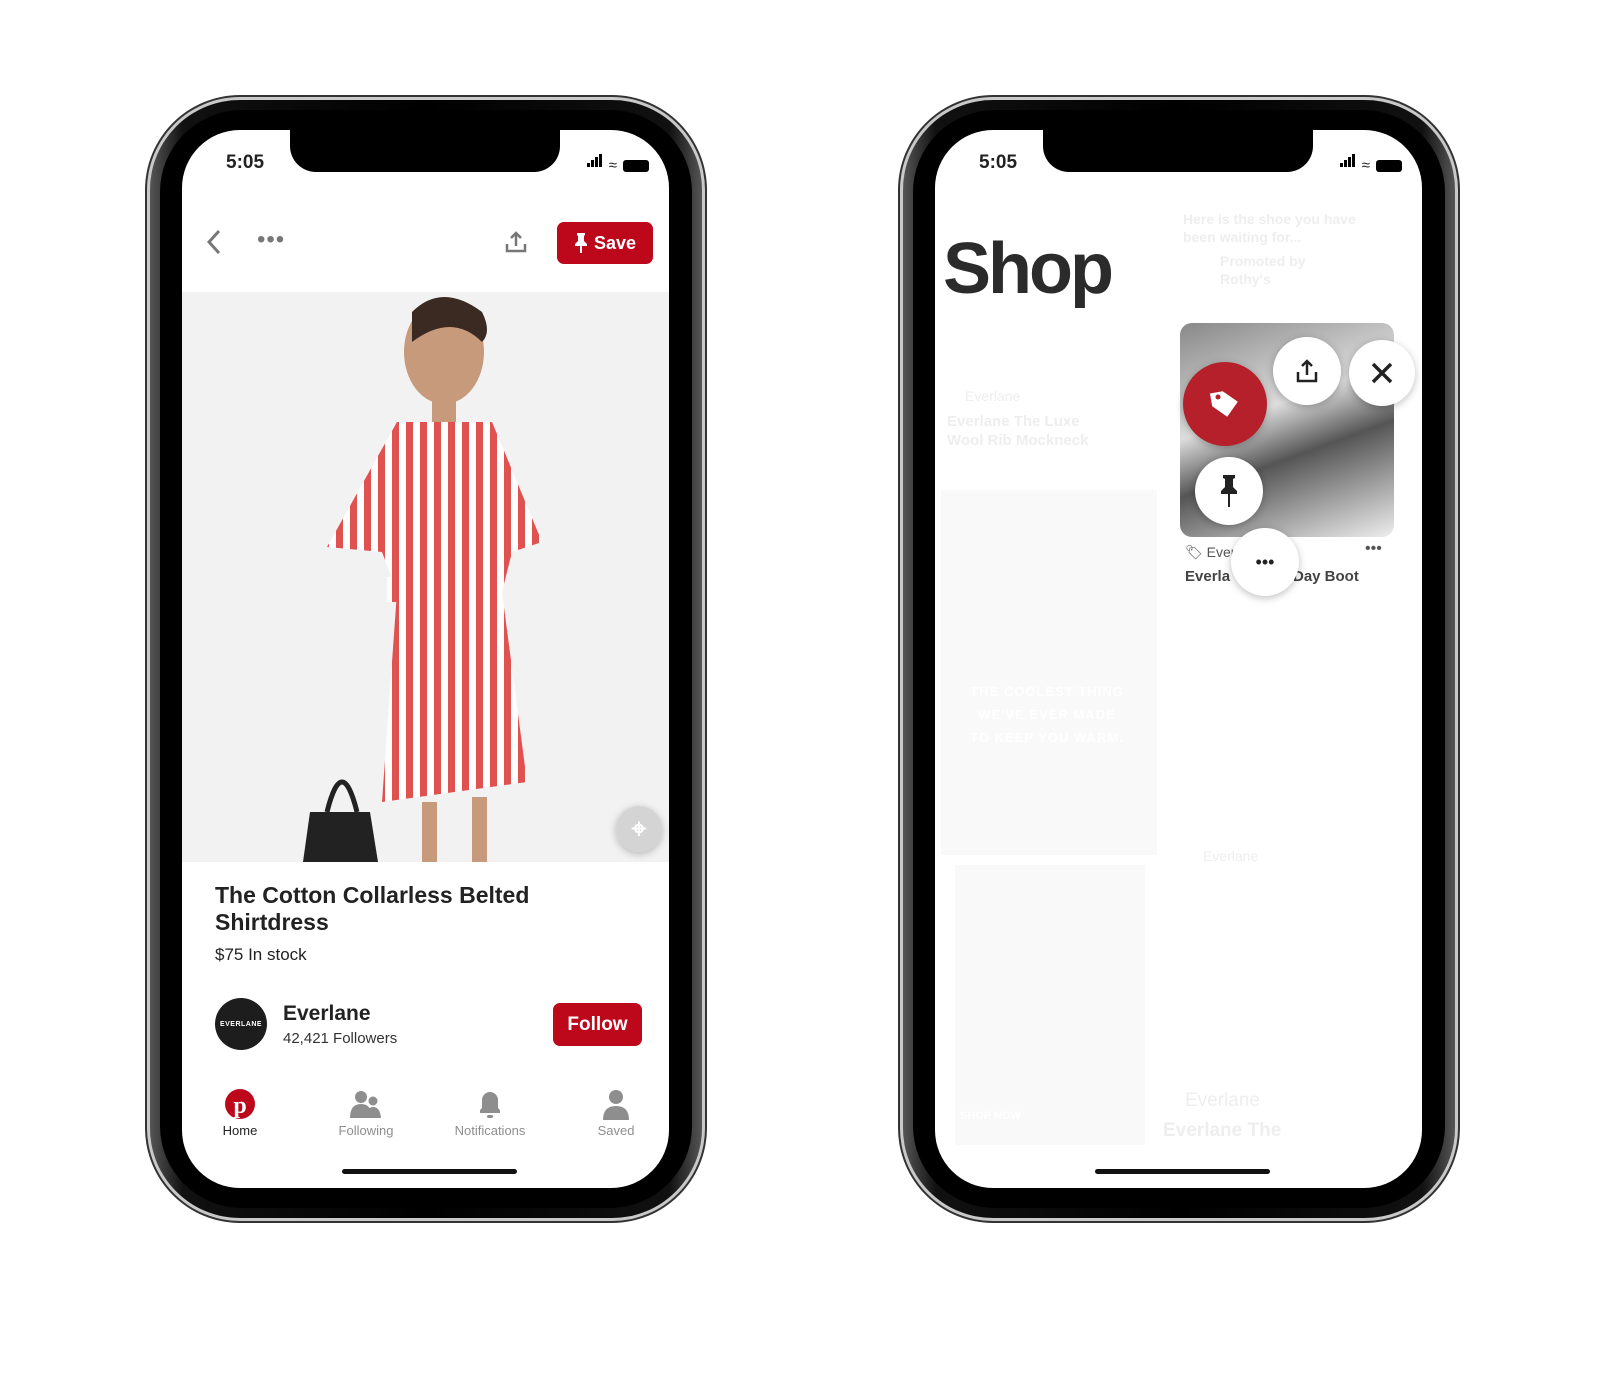  Describe the element at coordinates (490, 1130) in the screenshot. I see `nav-label: Notifications` at that location.